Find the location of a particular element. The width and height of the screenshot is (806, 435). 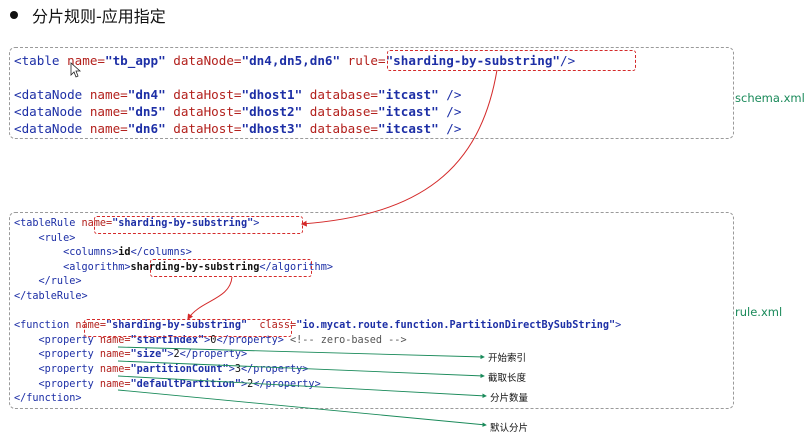

default-partition-arrow is located at coordinates (302, 408).